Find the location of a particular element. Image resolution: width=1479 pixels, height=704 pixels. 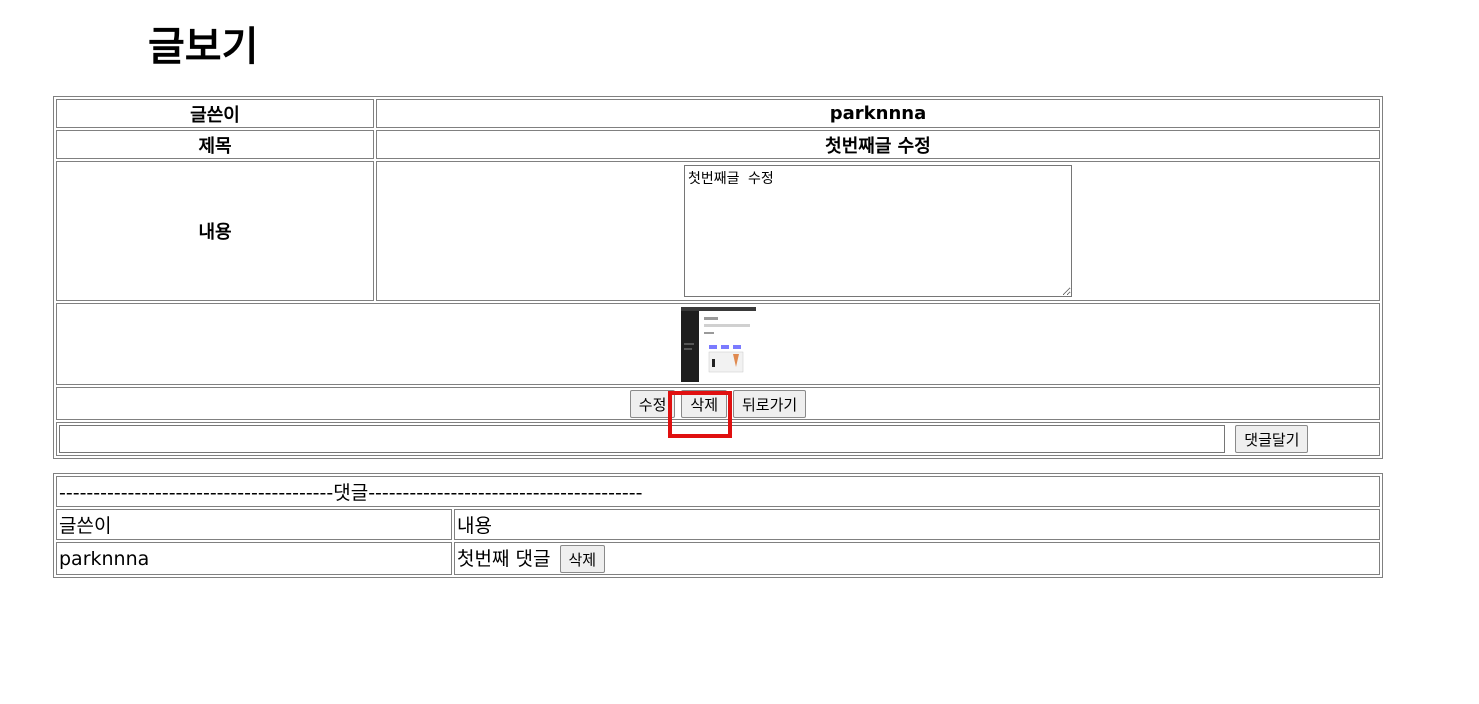

page-title: 글보기 is located at coordinates (203, 47).